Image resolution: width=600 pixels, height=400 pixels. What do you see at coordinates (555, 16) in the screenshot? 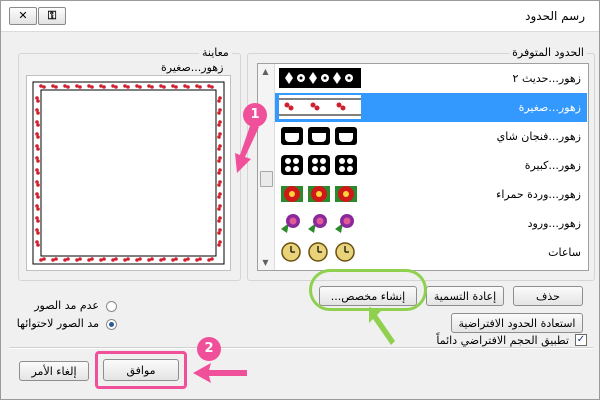
I see `dialog-title: رسم الحدود` at bounding box center [555, 16].